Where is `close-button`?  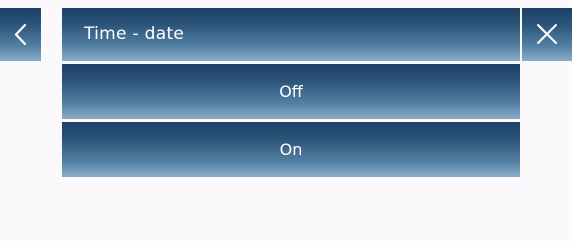 close-button is located at coordinates (547, 34).